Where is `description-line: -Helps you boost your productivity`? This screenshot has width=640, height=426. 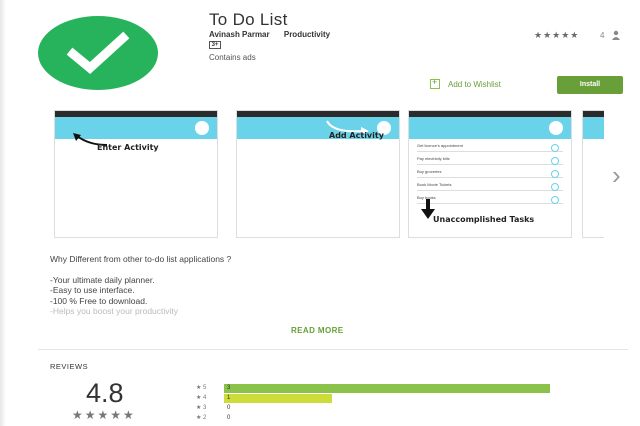 description-line: -Helps you boost your productivity is located at coordinates (114, 311).